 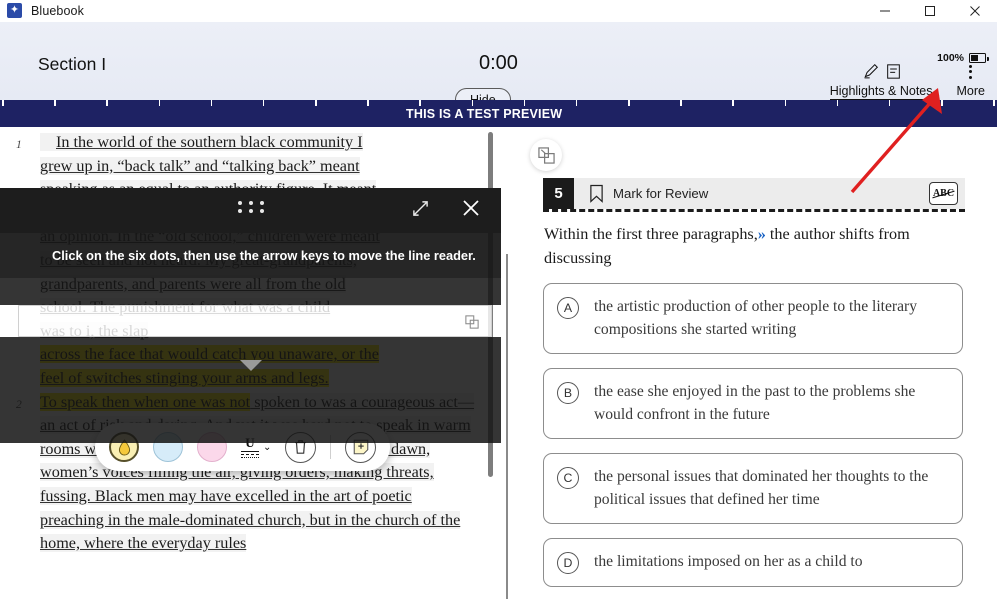 I want to click on logo-glyph: ✦, so click(x=14, y=10).